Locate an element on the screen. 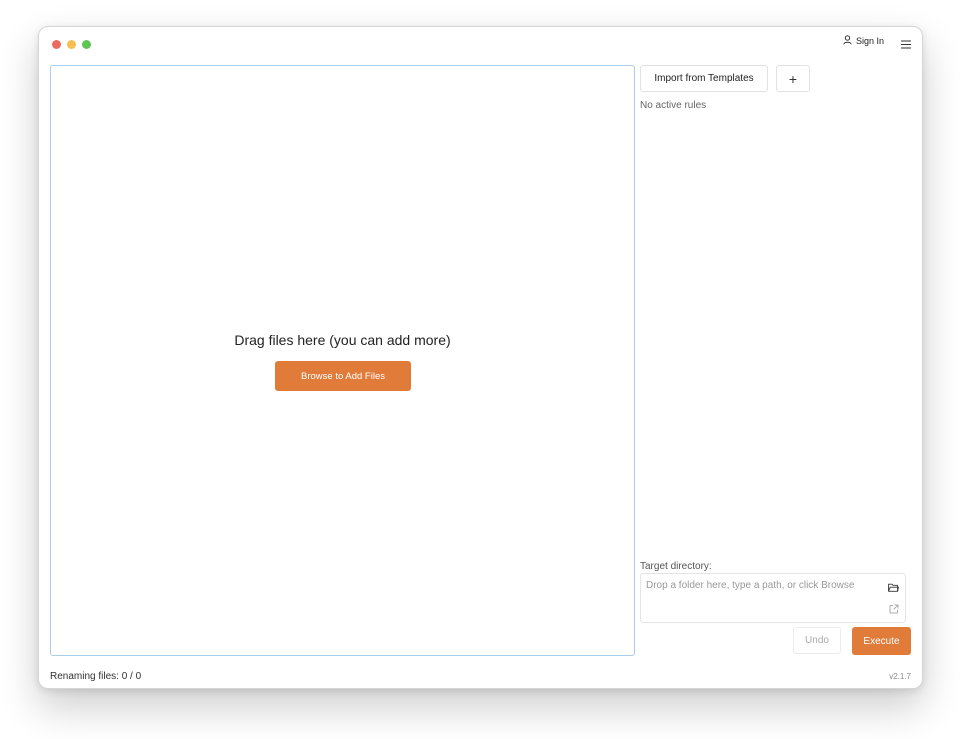 This screenshot has height=739, width=960. target-directory-label: Target directory: is located at coordinates (676, 566).